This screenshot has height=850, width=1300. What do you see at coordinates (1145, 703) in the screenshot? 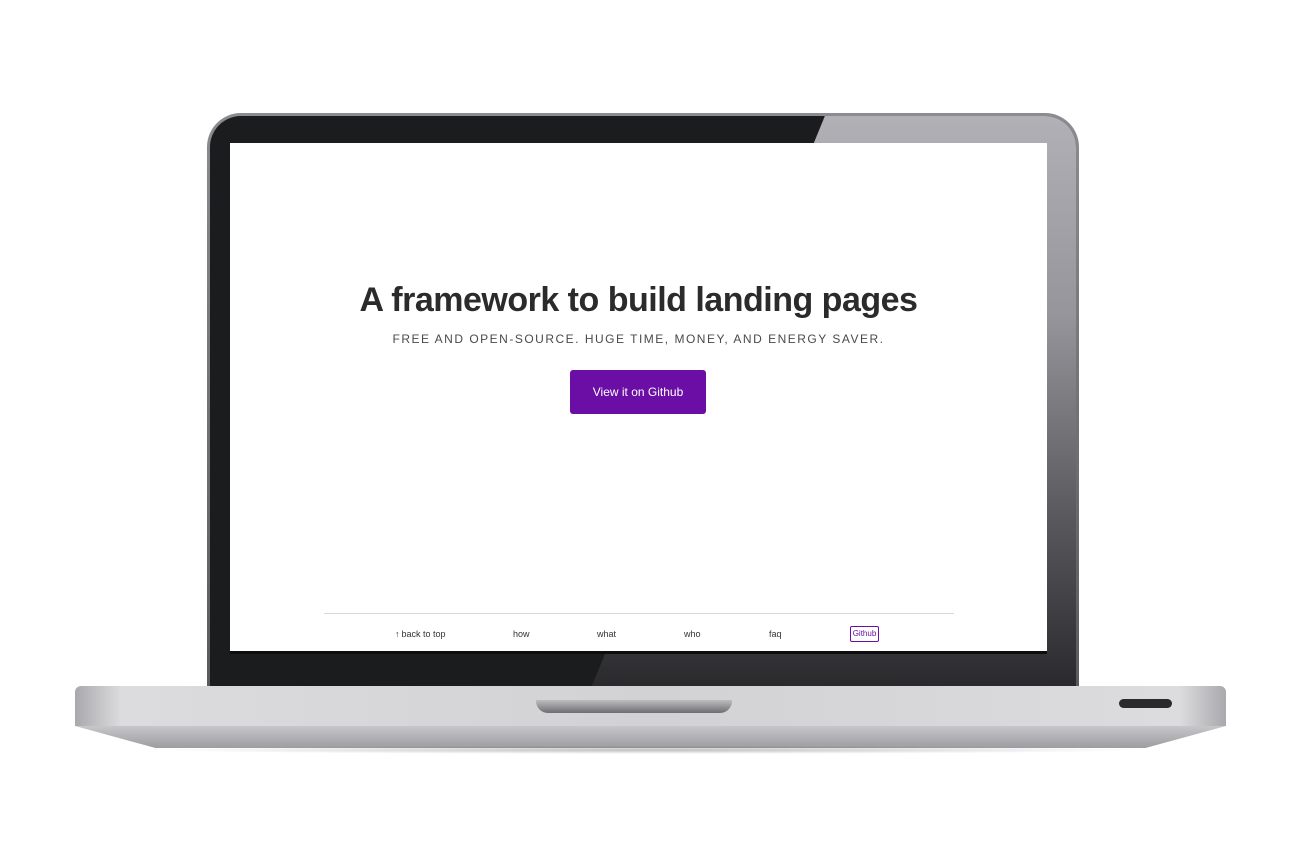
I see `laptop-port` at bounding box center [1145, 703].